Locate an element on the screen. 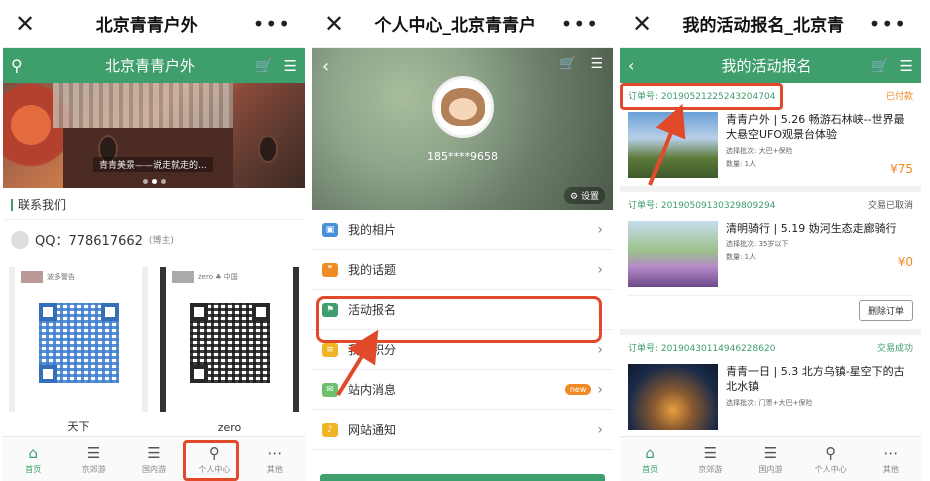 This screenshot has height=481, width=930. menu-item-registration: ⚑ 活动报名 › is located at coordinates (462, 310).